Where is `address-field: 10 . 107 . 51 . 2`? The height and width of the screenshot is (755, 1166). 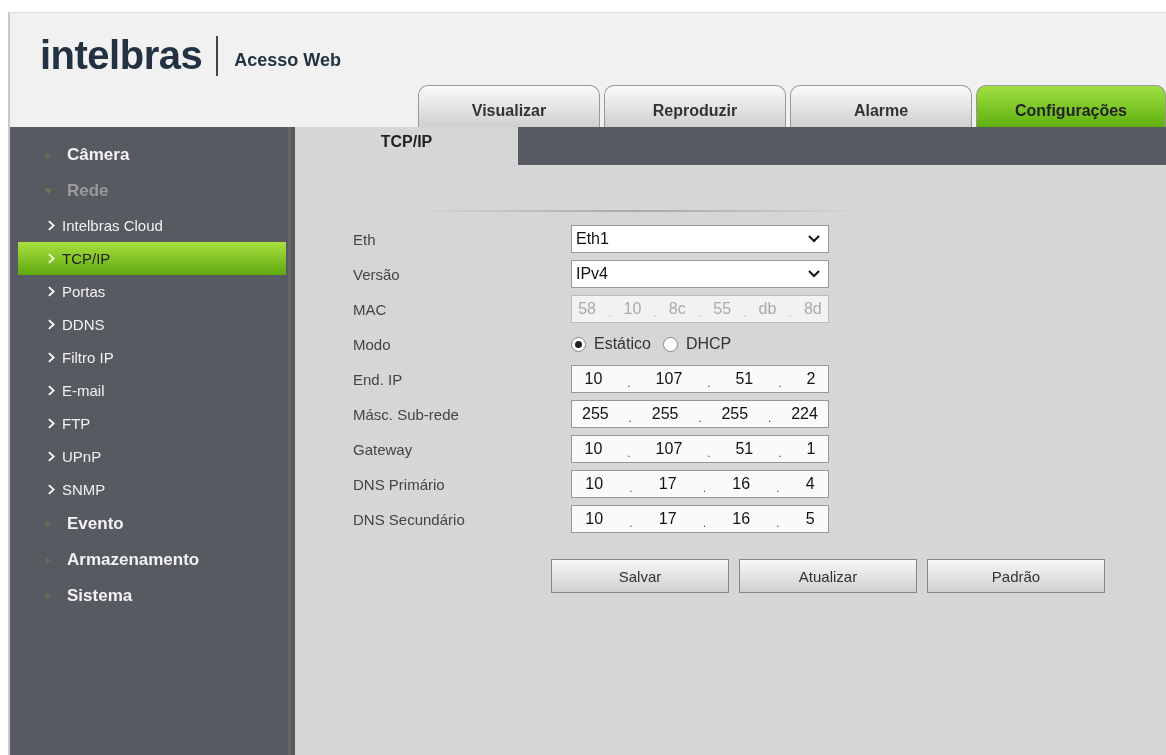 address-field: 10 . 107 . 51 . 2 is located at coordinates (700, 379).